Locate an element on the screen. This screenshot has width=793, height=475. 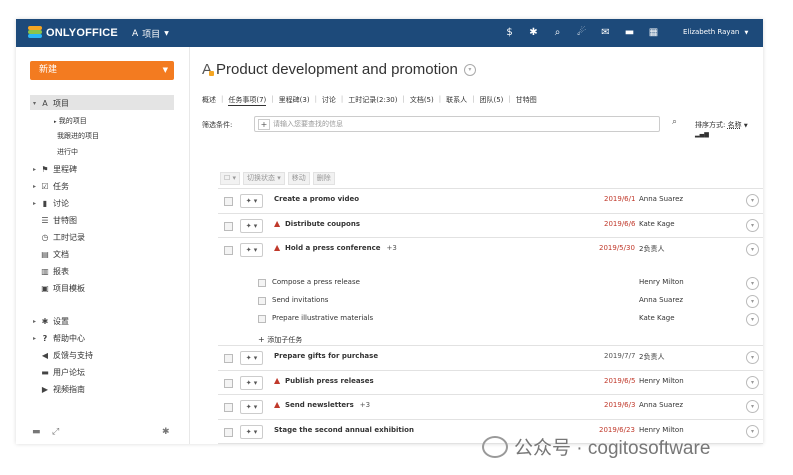
tab-discussions: 讨论 is located at coordinates (329, 100).